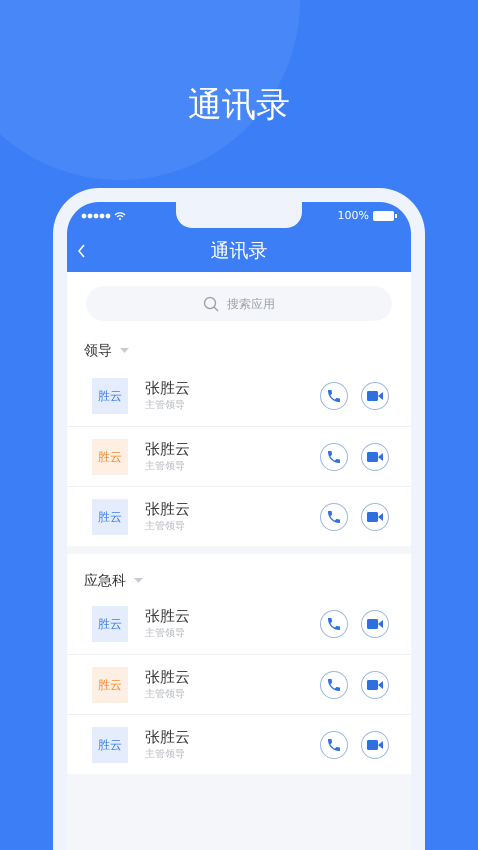 The image size is (478, 850). I want to click on group-title: 领导, so click(98, 351).